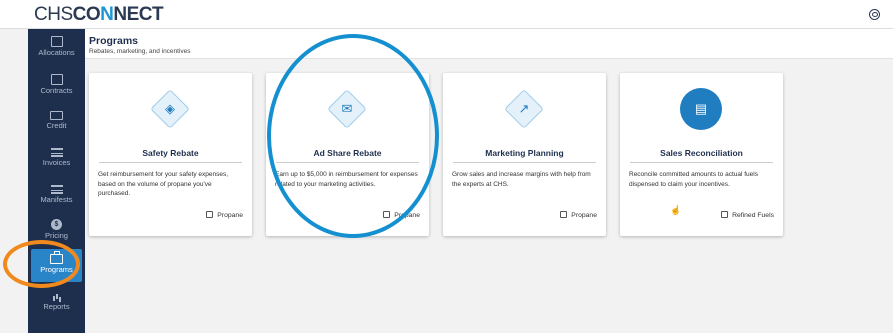 The height and width of the screenshot is (333, 893). What do you see at coordinates (524, 109) in the screenshot?
I see `trend-chart-icon: ↗` at bounding box center [524, 109].